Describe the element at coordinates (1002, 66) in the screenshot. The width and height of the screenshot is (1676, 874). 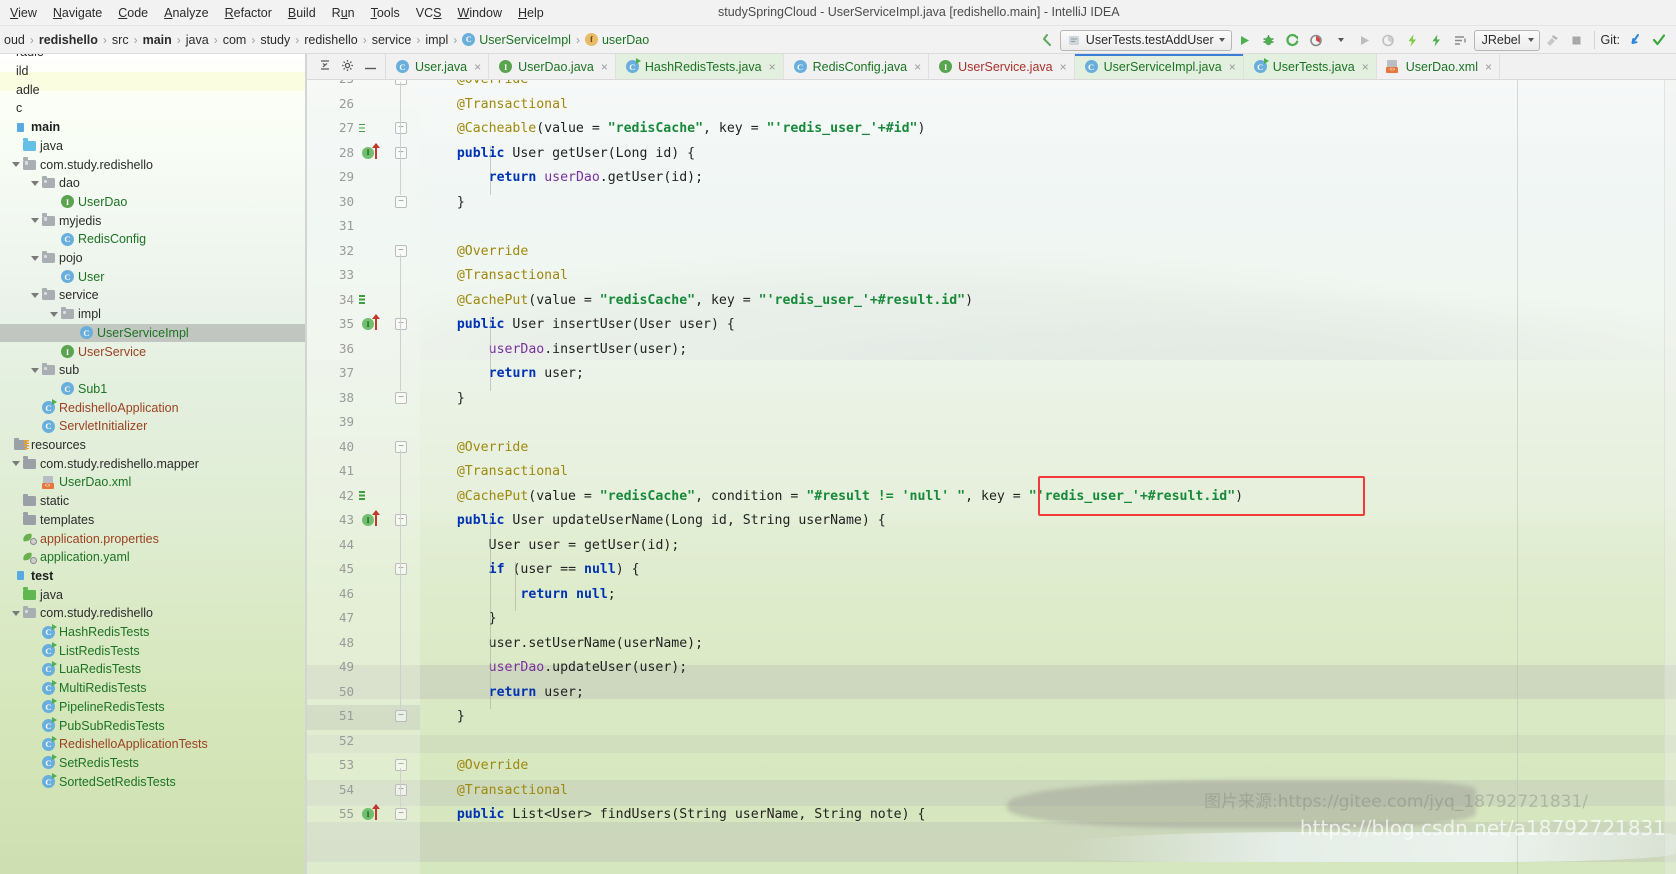
I see `editor-tab-userservice-java: I UserService.java ×` at that location.